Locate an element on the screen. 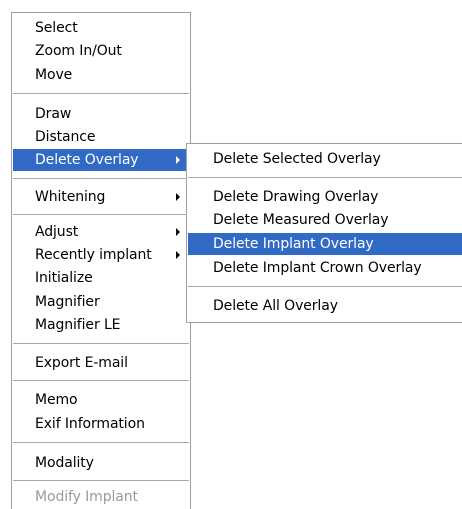 The image size is (462, 509). menu-item-zoom: Zoom In/Out is located at coordinates (101, 51).